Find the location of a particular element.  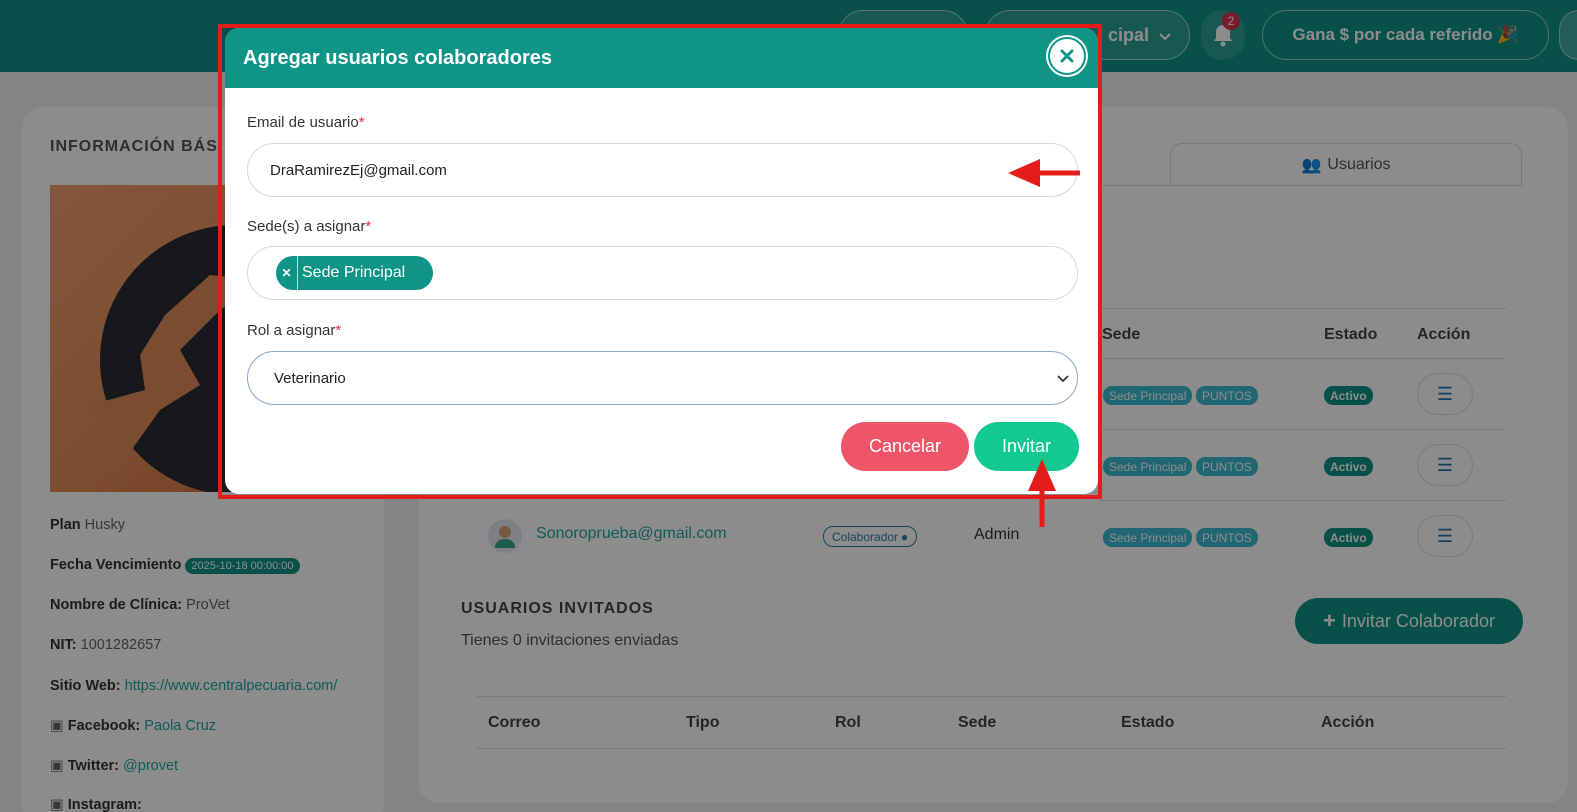

chevron-down-icon is located at coordinates (1063, 378).